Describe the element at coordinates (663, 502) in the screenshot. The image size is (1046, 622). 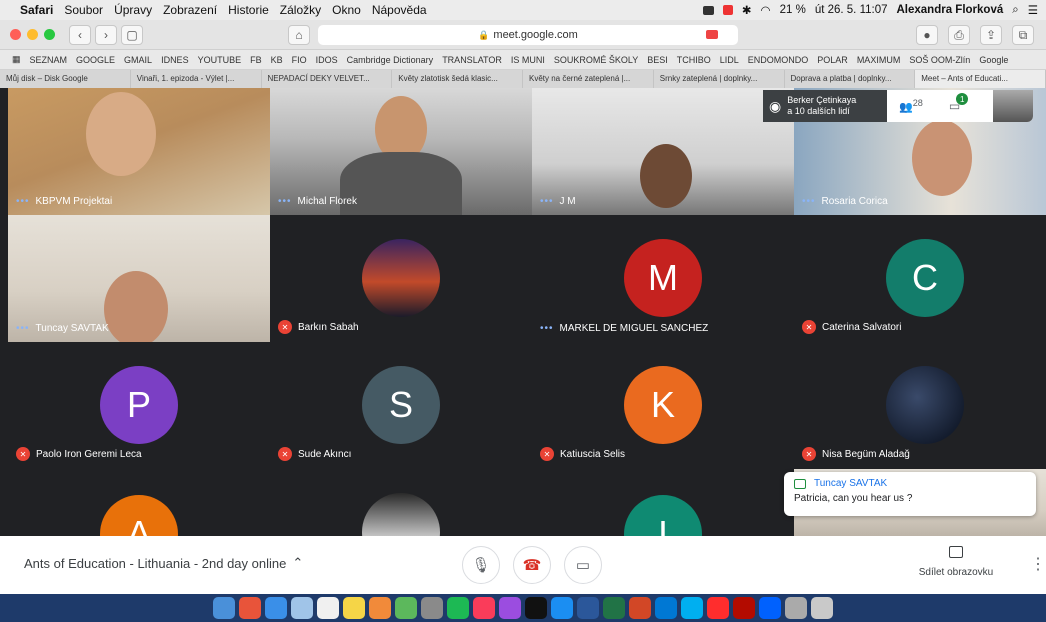
I see `participant-tile: I` at that location.